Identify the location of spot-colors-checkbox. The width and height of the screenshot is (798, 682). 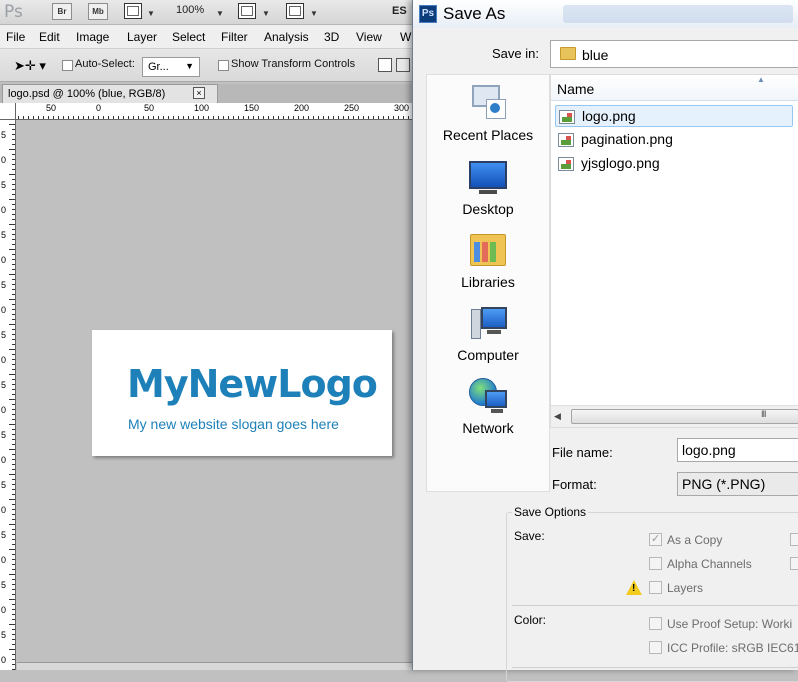
(794, 563).